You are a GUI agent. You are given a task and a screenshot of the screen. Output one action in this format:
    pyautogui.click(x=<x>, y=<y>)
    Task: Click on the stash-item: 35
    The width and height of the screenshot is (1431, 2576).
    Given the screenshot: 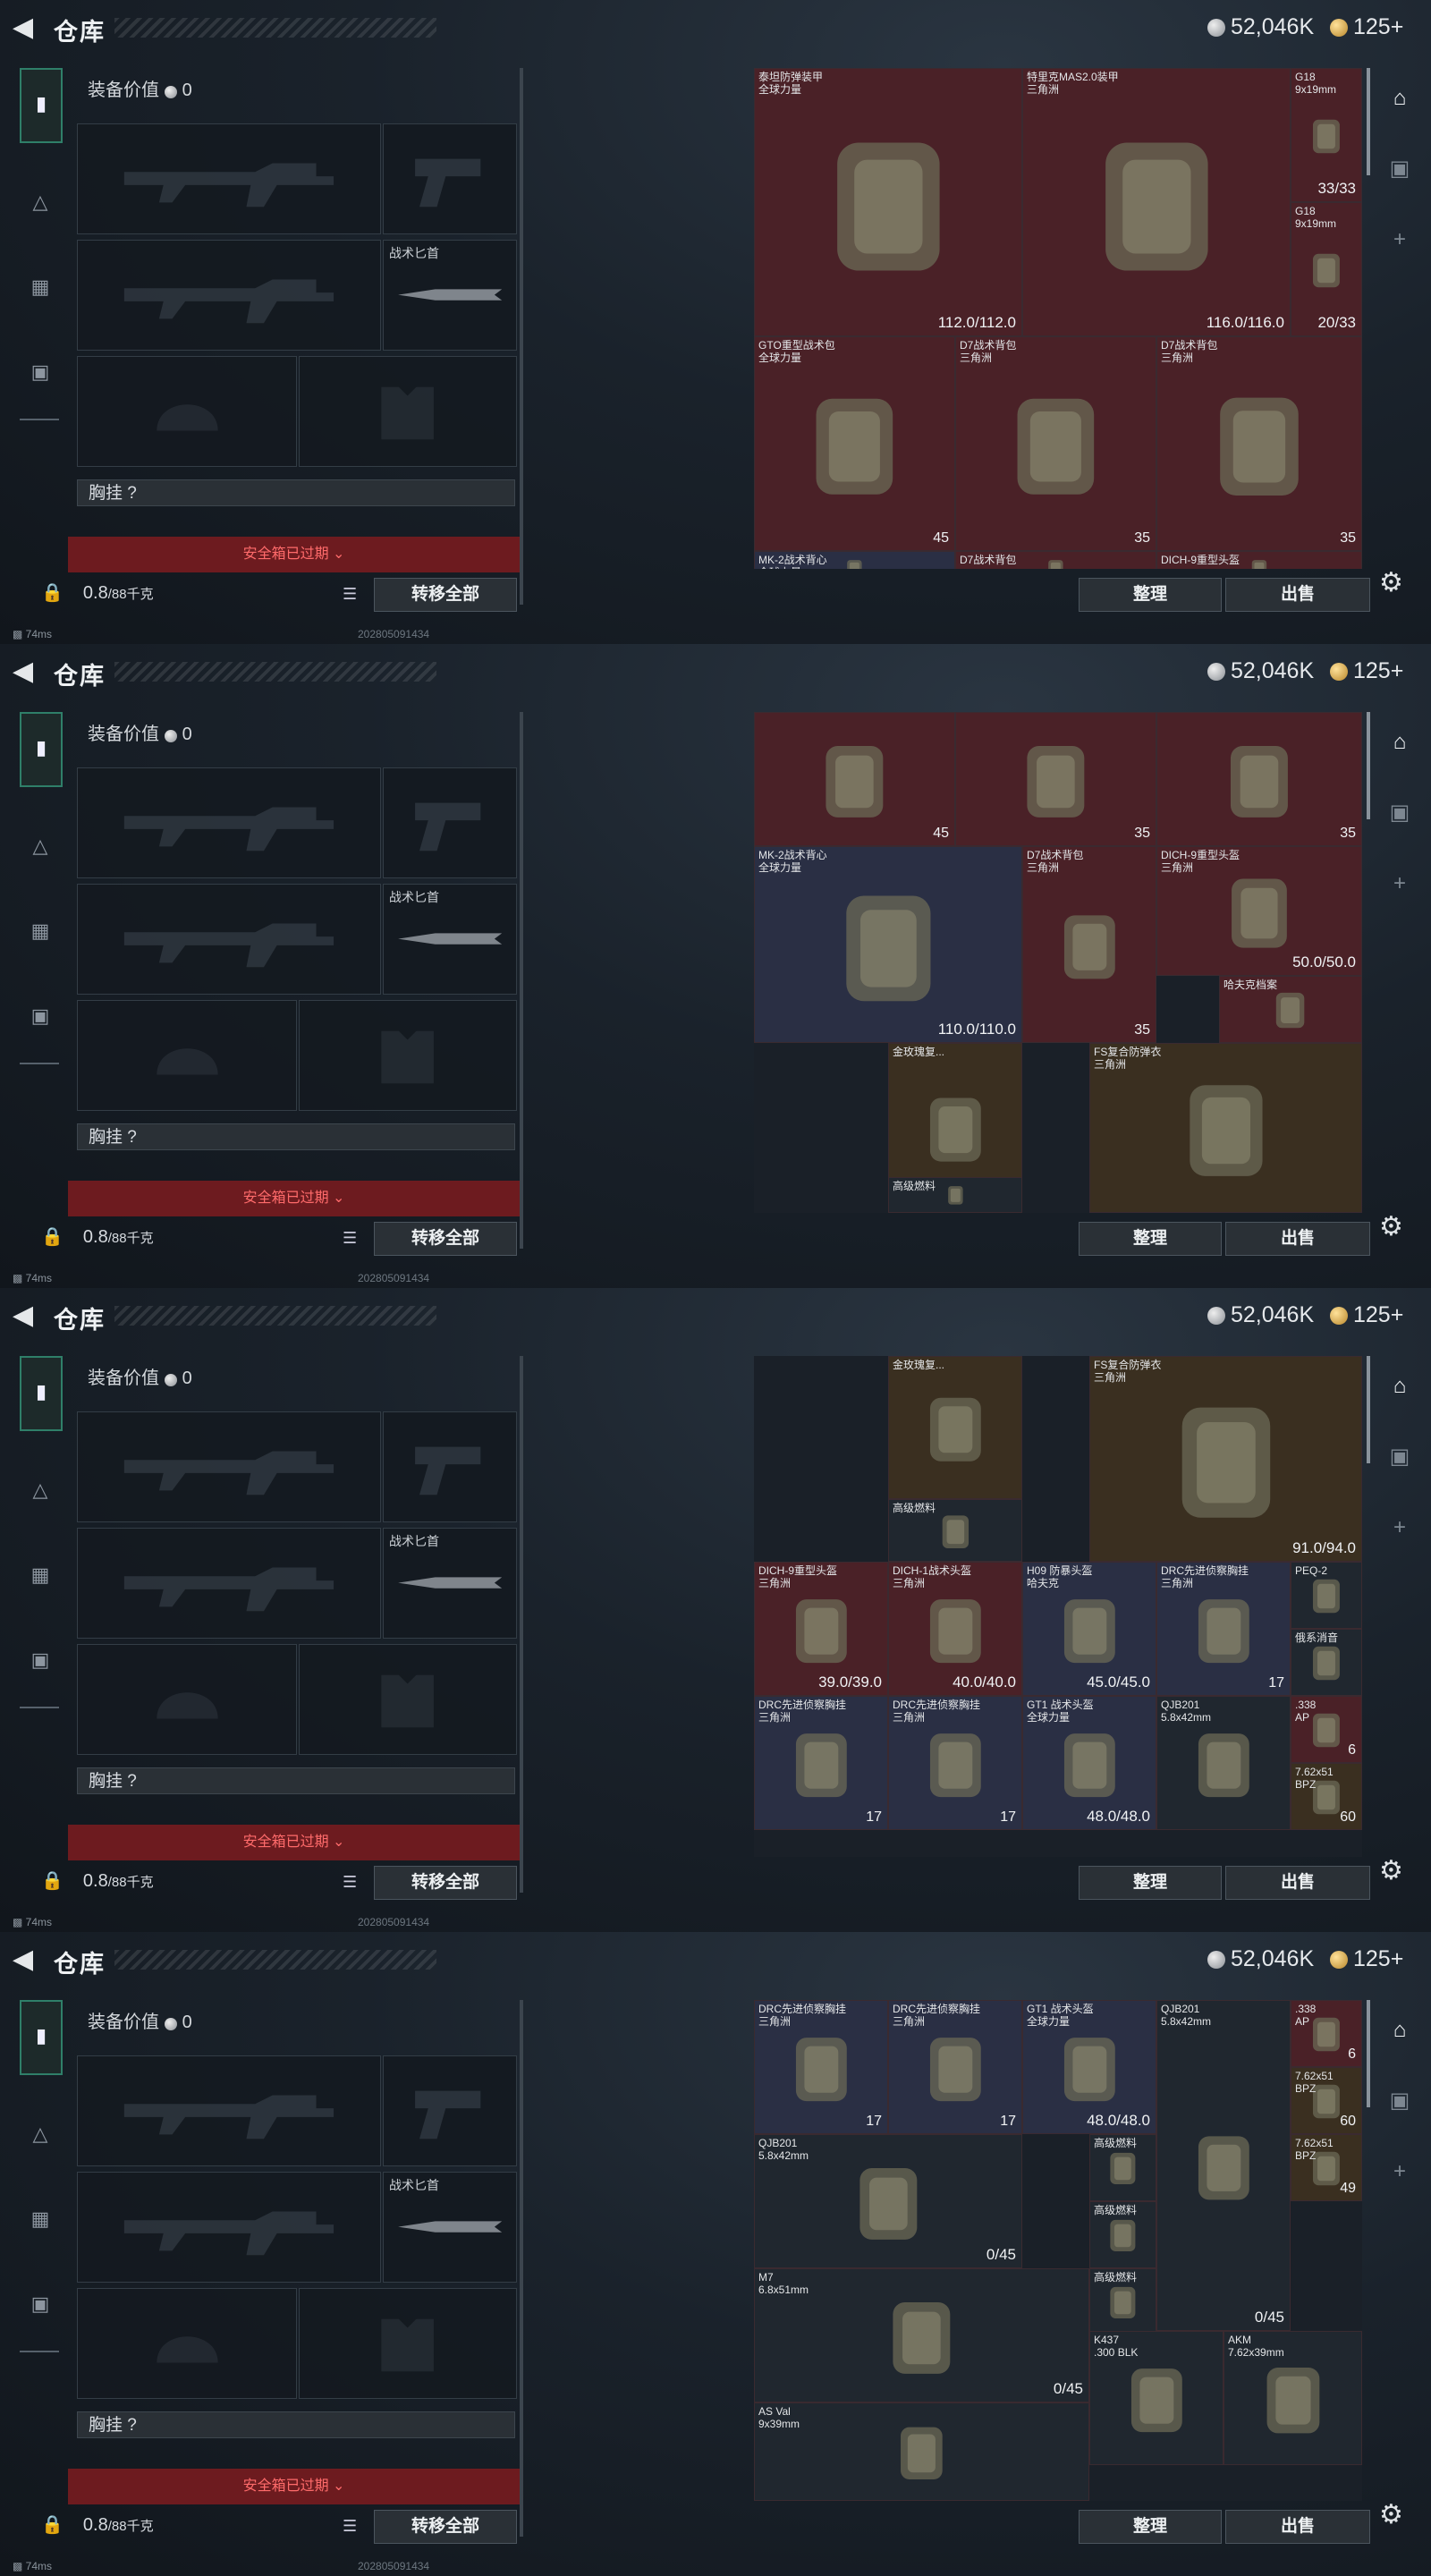 What is the action you would take?
    pyautogui.click(x=1259, y=779)
    